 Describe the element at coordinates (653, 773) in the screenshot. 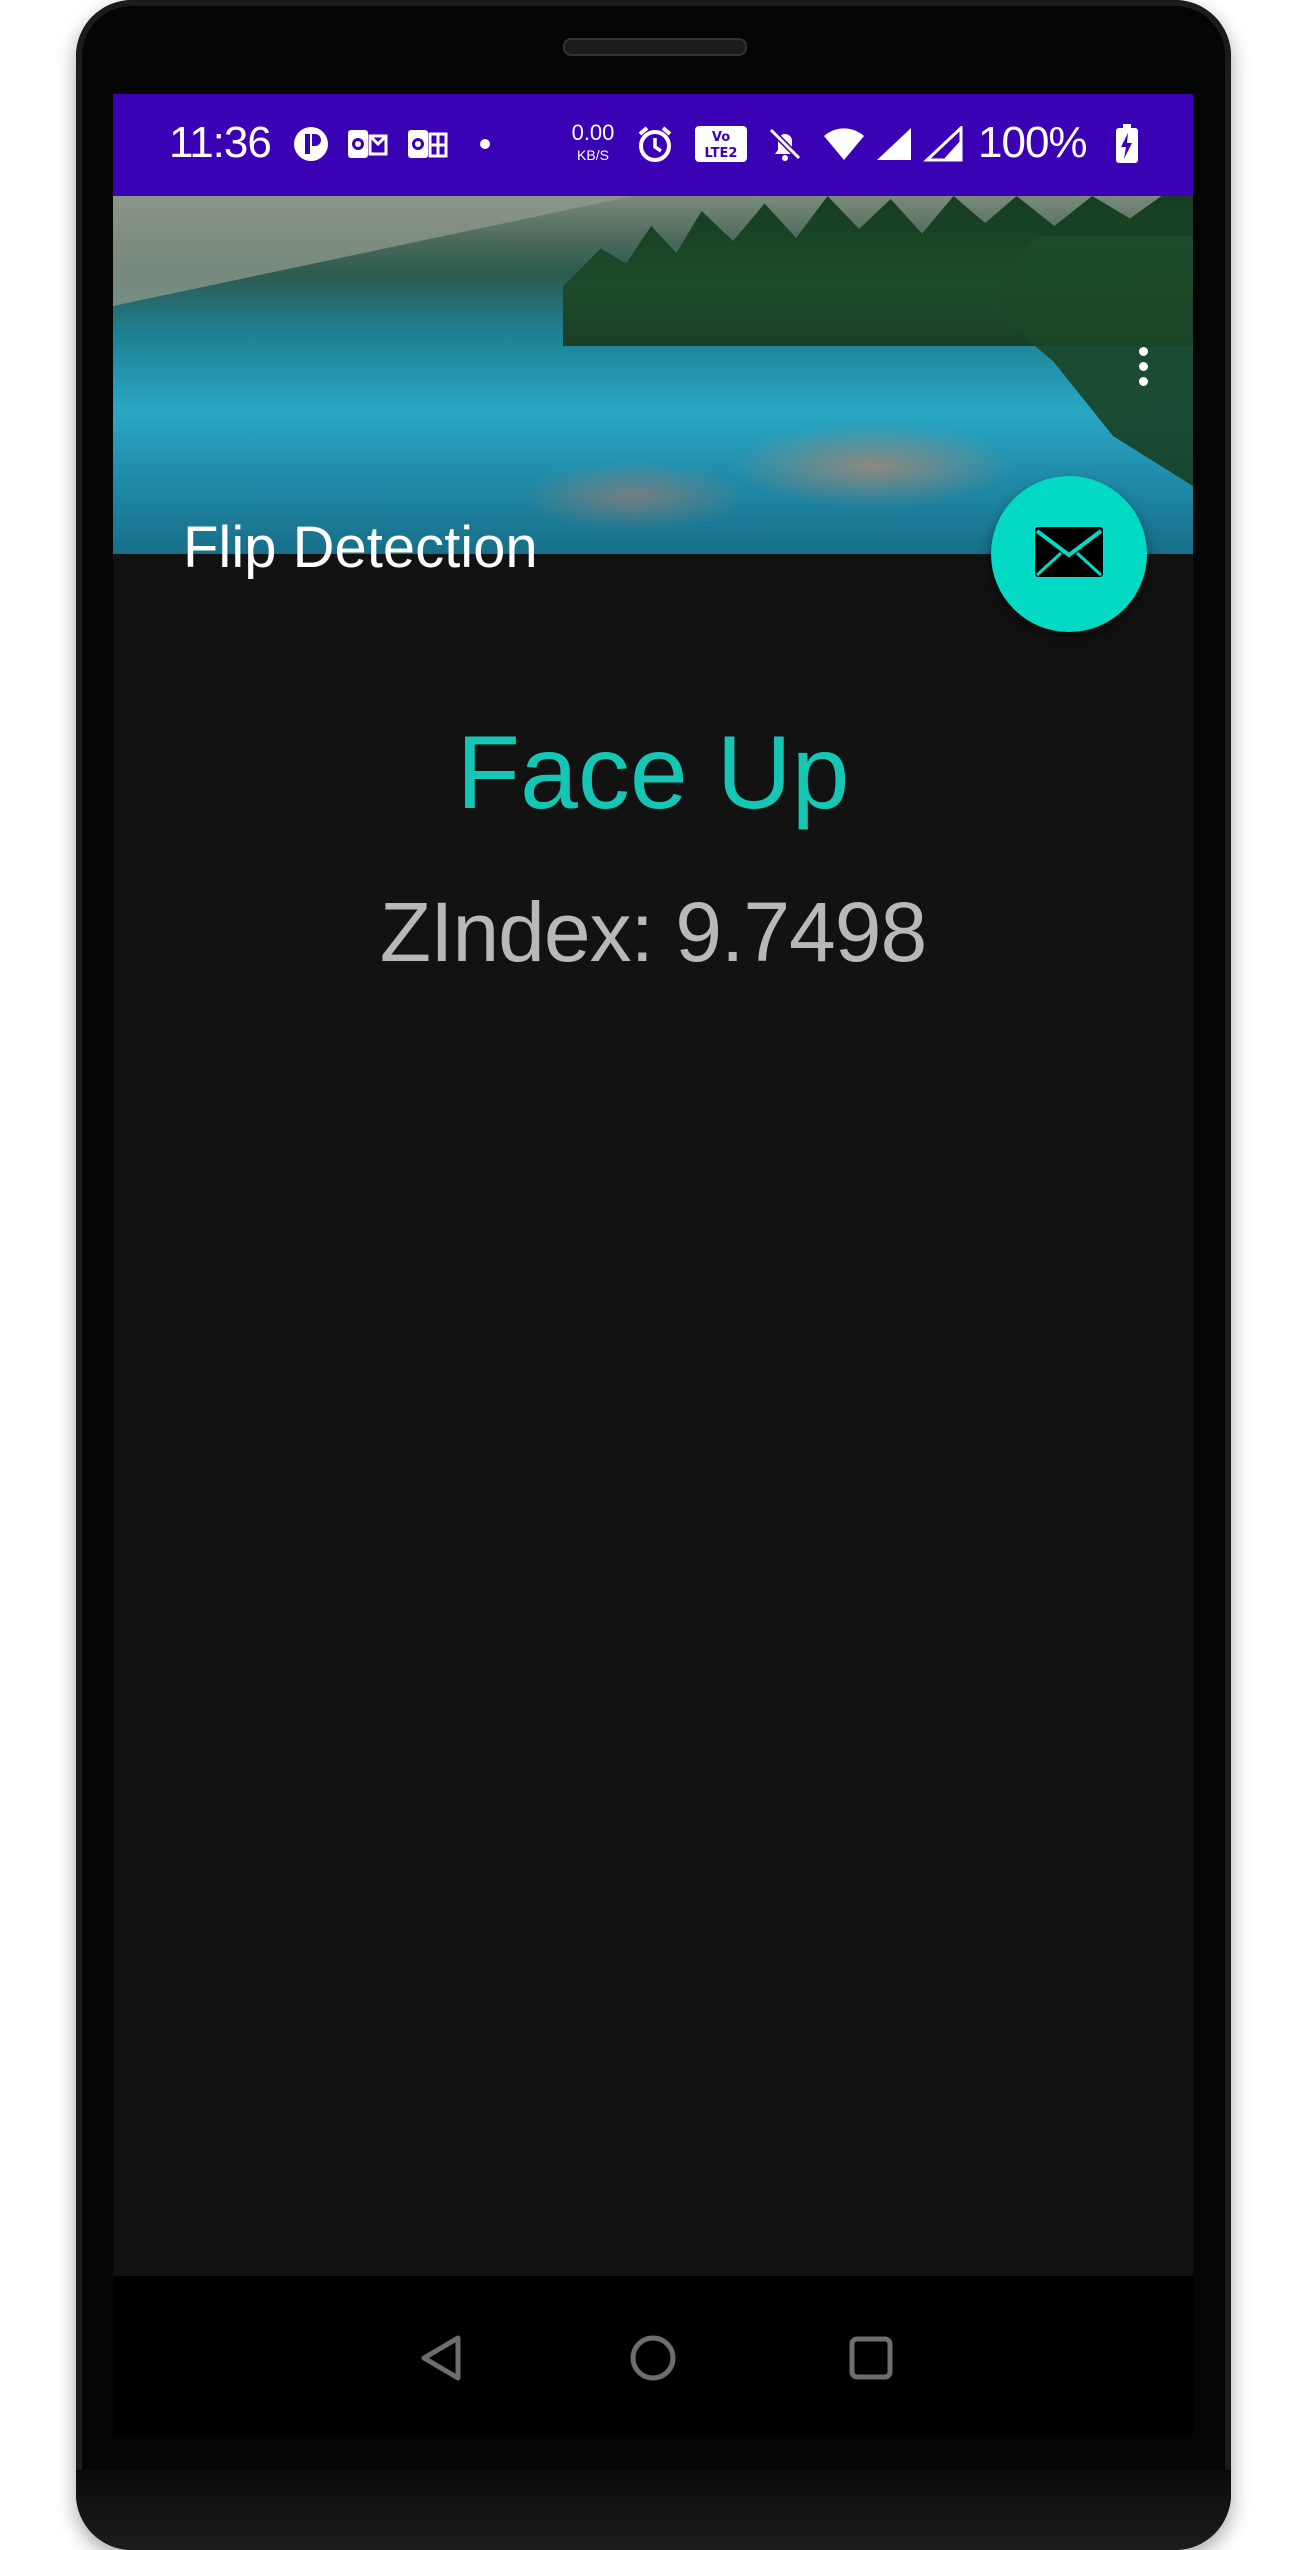

I see `face-status-text: Face Up` at that location.